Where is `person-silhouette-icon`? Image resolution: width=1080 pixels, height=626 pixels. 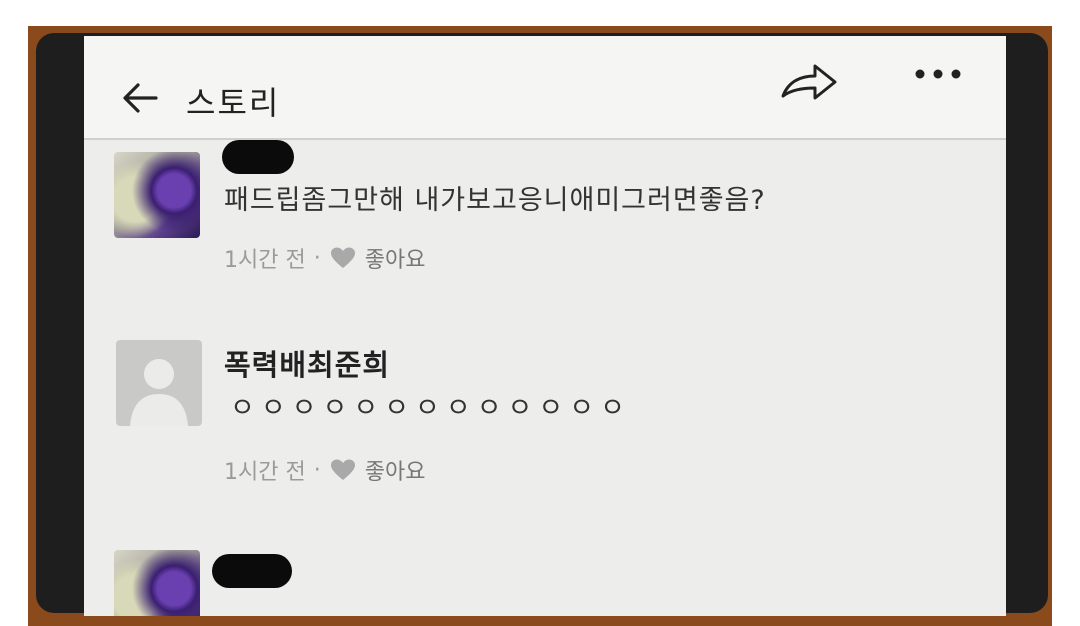 person-silhouette-icon is located at coordinates (159, 392).